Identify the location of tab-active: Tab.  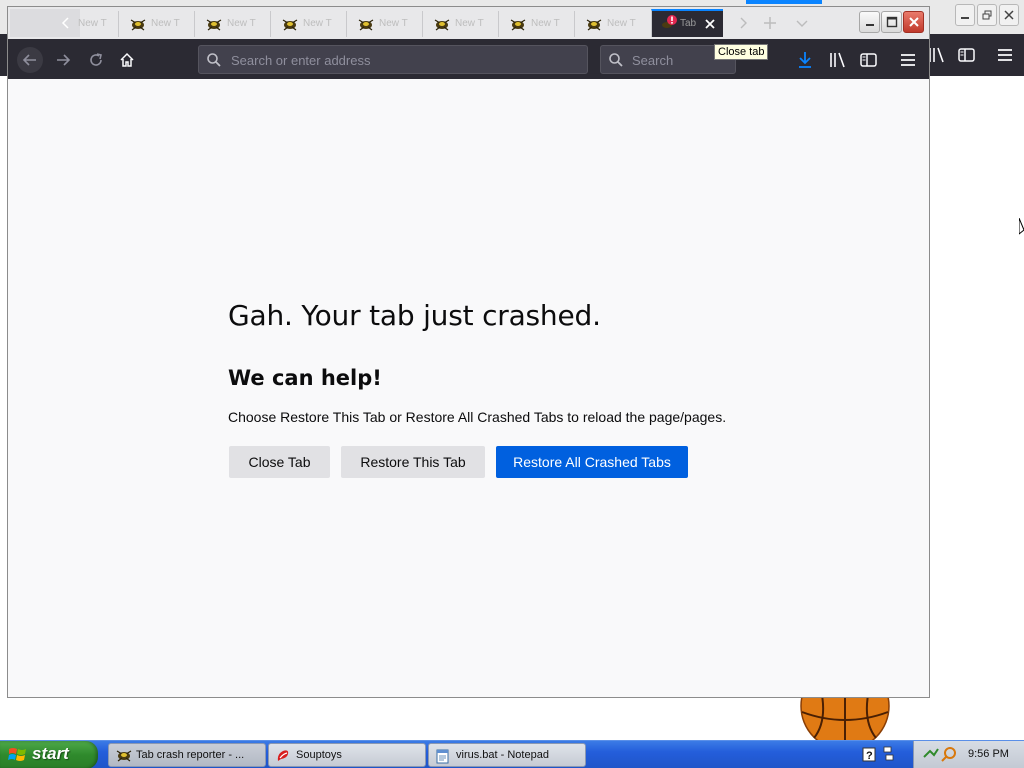
(687, 23).